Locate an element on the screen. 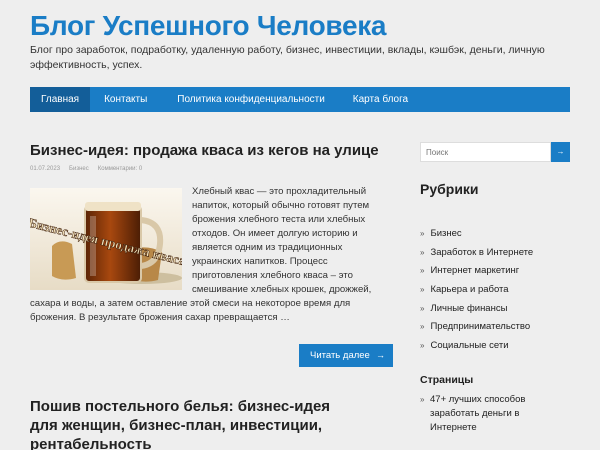 This screenshot has height=450, width=600. search-button: → is located at coordinates (560, 152).